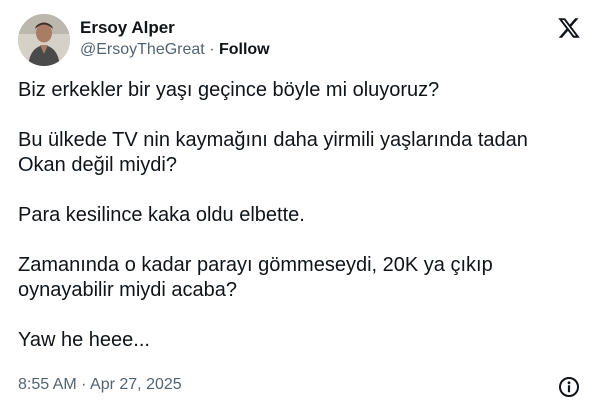 This screenshot has height=416, width=600. I want to click on follow-button: Follow, so click(244, 49).